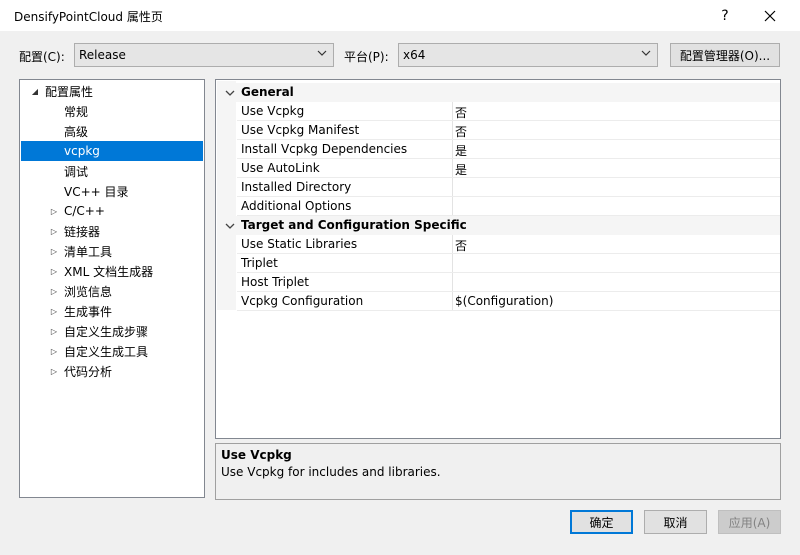 The height and width of the screenshot is (555, 800). I want to click on tree-item-label: vcpkg, so click(82, 151).